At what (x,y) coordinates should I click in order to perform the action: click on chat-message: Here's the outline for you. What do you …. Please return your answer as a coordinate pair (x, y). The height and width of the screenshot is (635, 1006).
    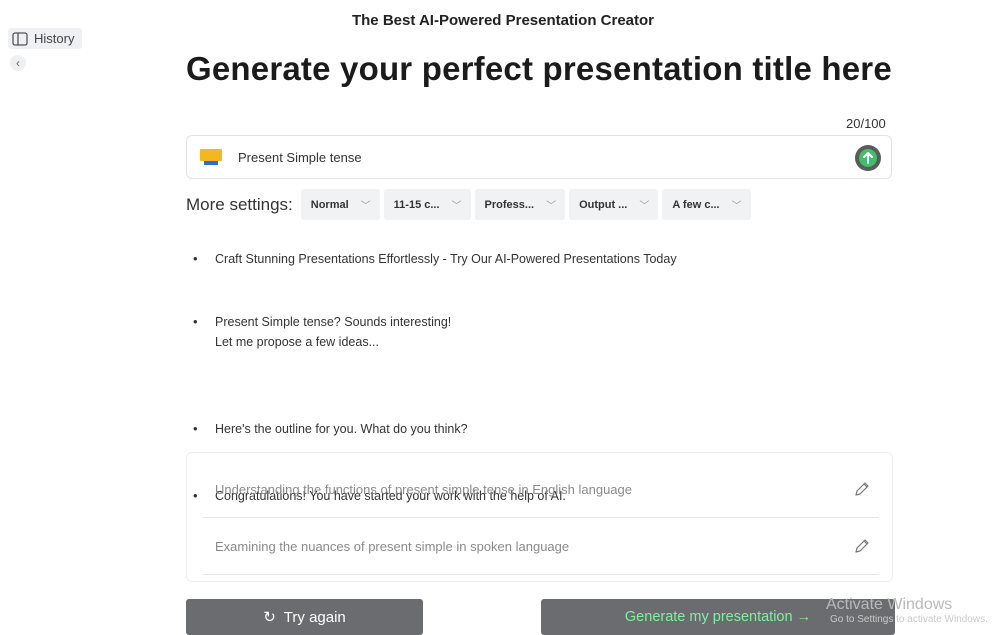
    Looking at the image, I should click on (543, 429).